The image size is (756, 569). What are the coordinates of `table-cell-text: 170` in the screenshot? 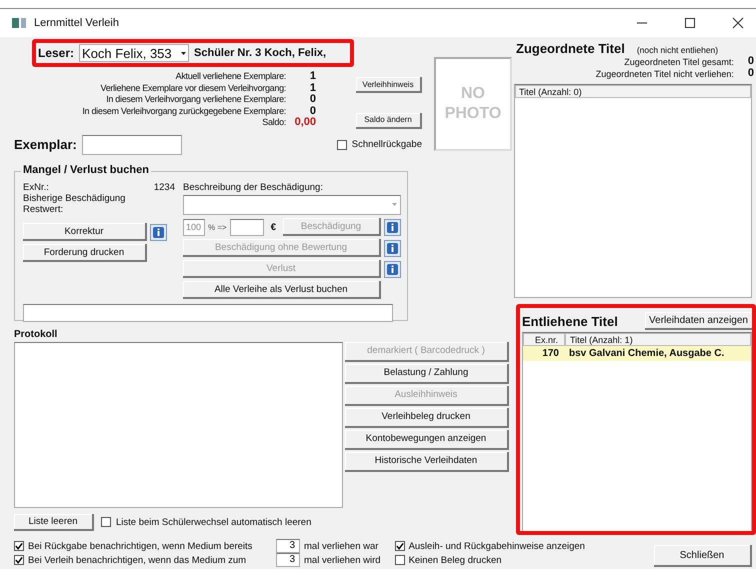 It's located at (550, 354).